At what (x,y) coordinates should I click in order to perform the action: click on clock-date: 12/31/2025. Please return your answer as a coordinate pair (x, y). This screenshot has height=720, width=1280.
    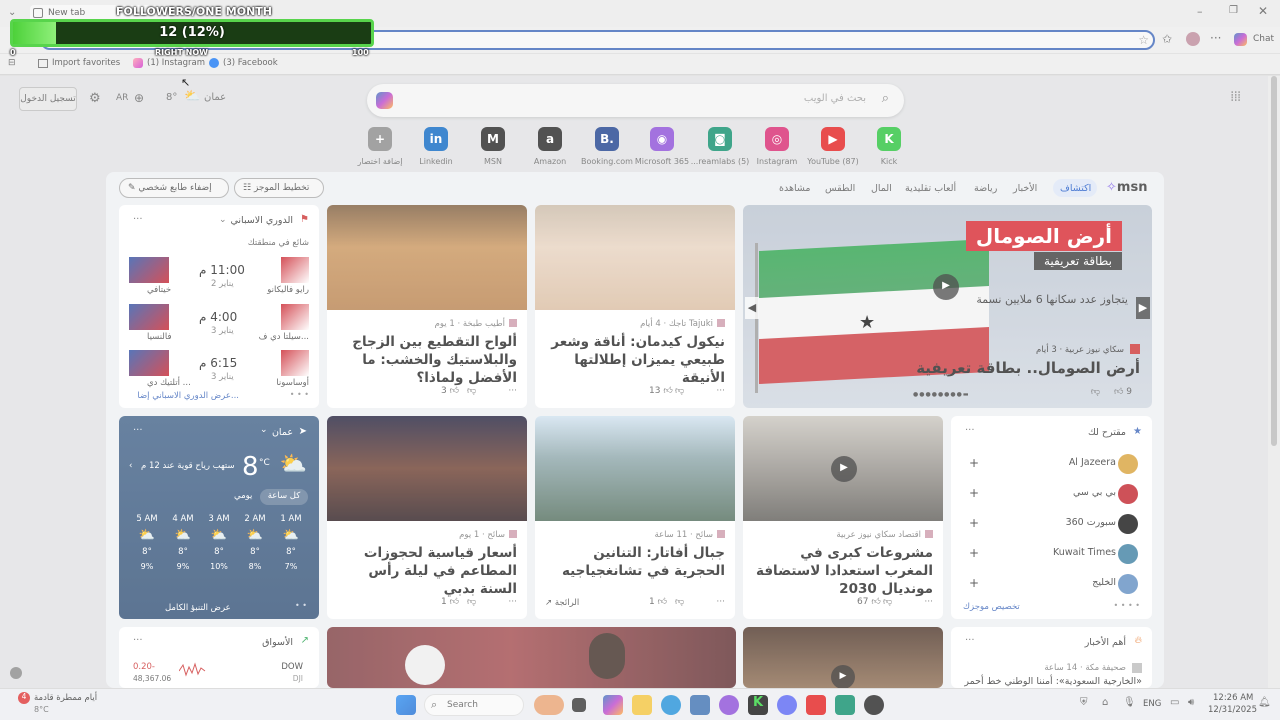
    Looking at the image, I should click on (1232, 710).